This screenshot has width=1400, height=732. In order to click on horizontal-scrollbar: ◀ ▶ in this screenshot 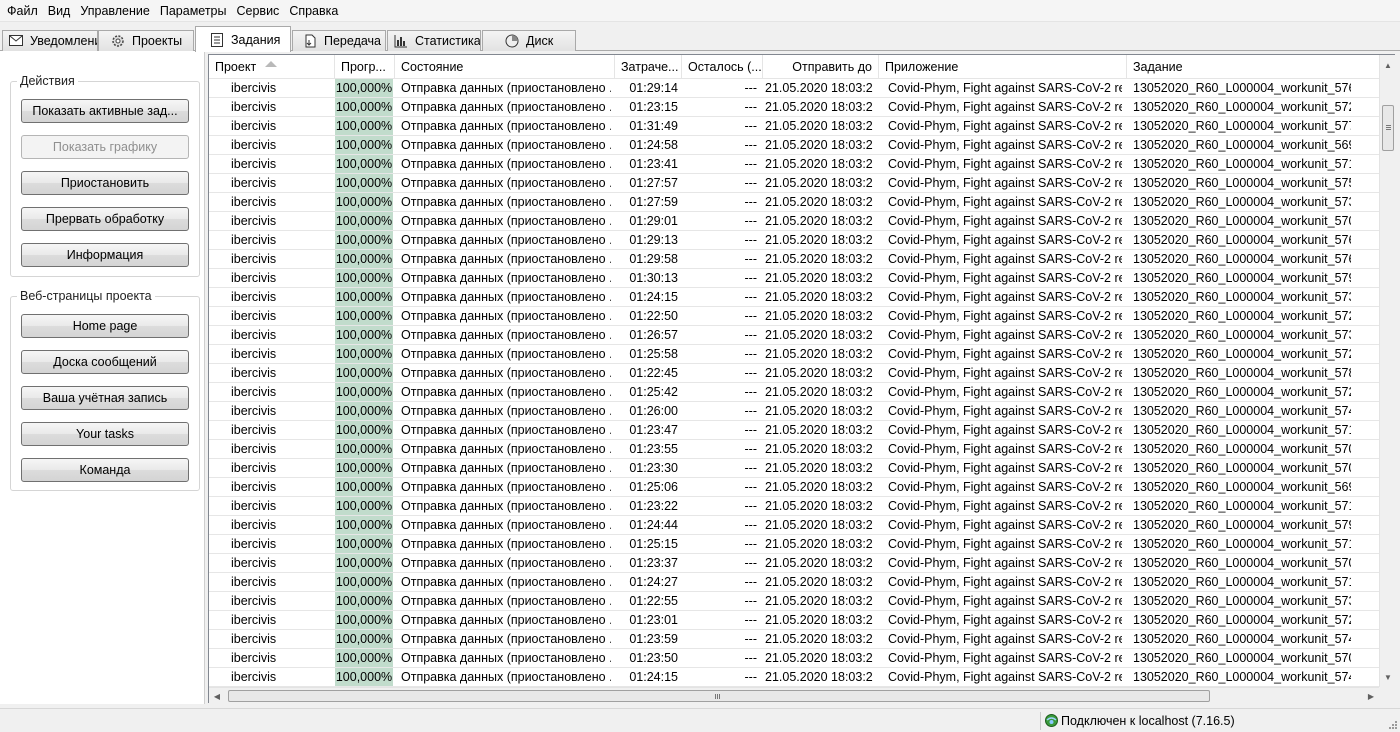, I will do `click(794, 695)`.